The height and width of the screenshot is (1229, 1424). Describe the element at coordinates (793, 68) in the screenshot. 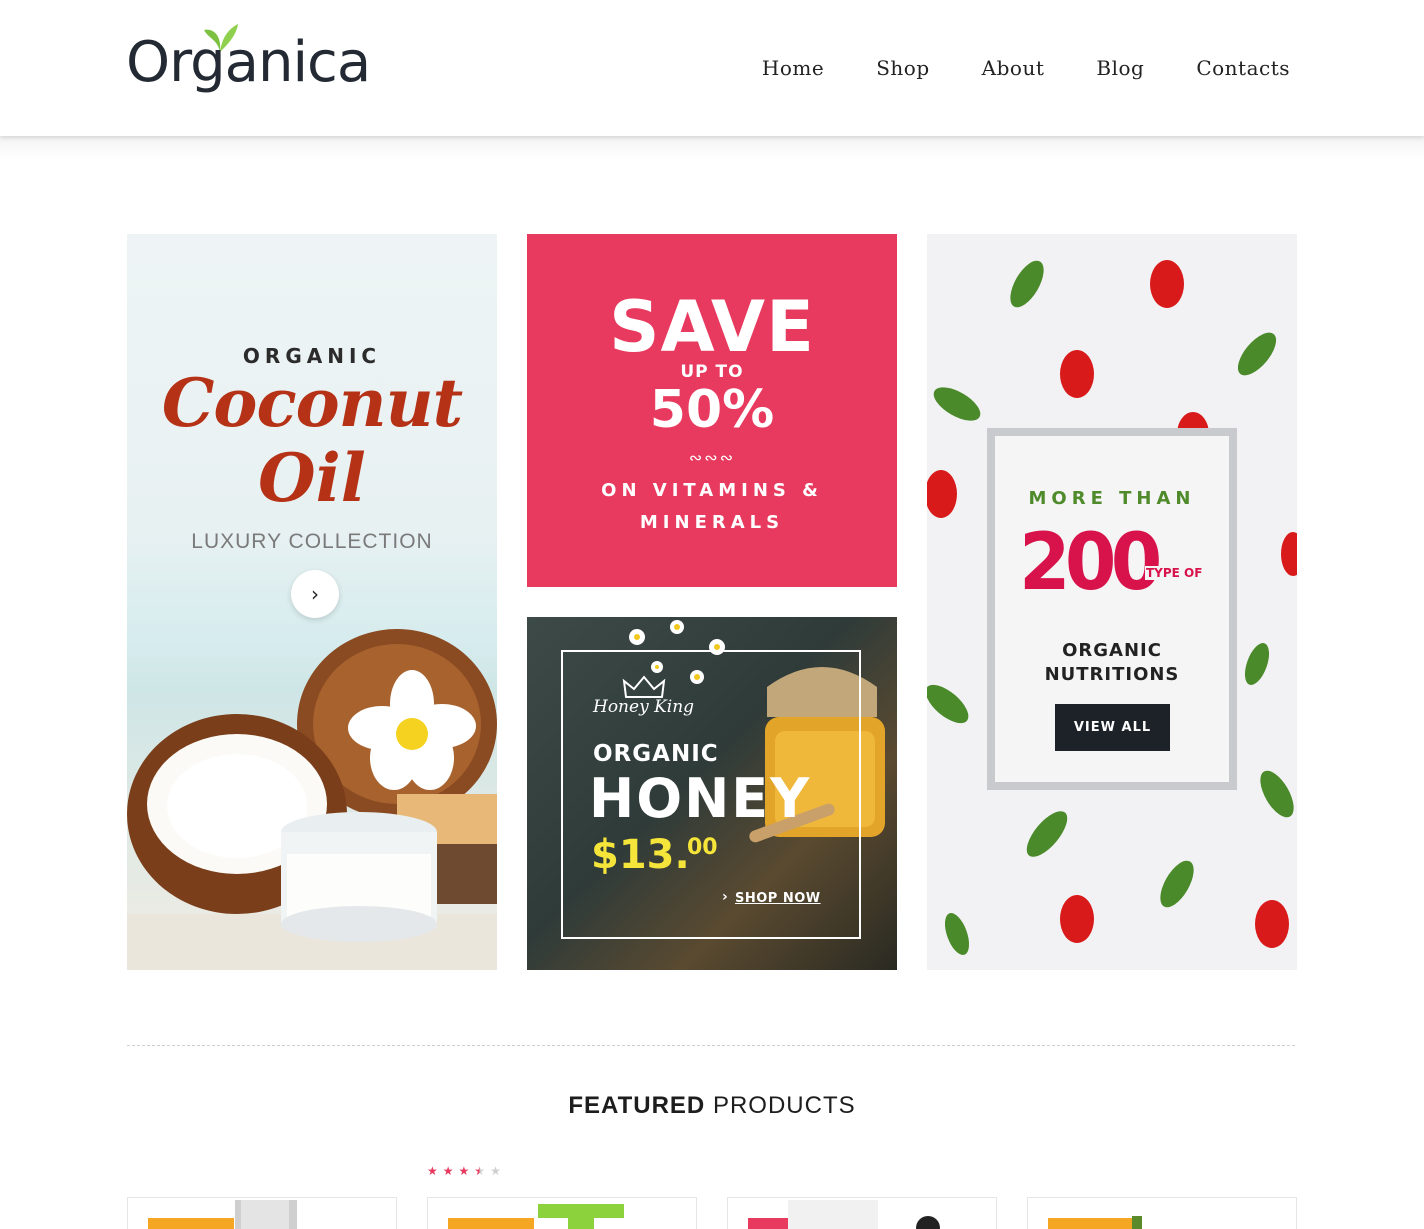

I see `nav-home: Home` at that location.